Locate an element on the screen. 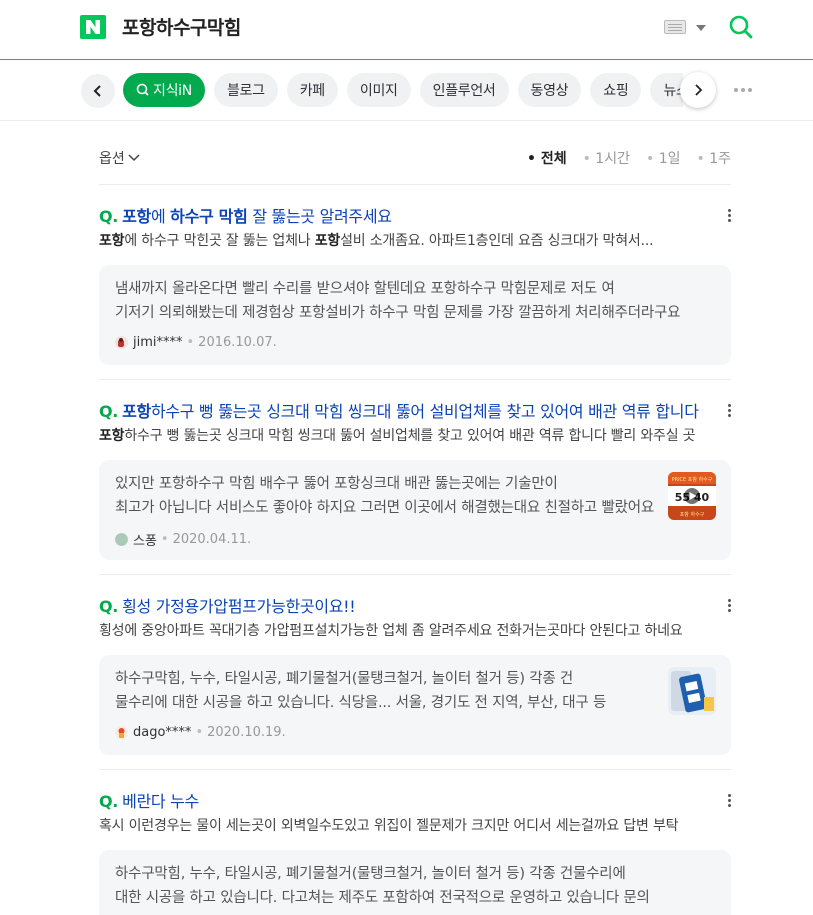 The image size is (813, 915). search-icon is located at coordinates (741, 27).